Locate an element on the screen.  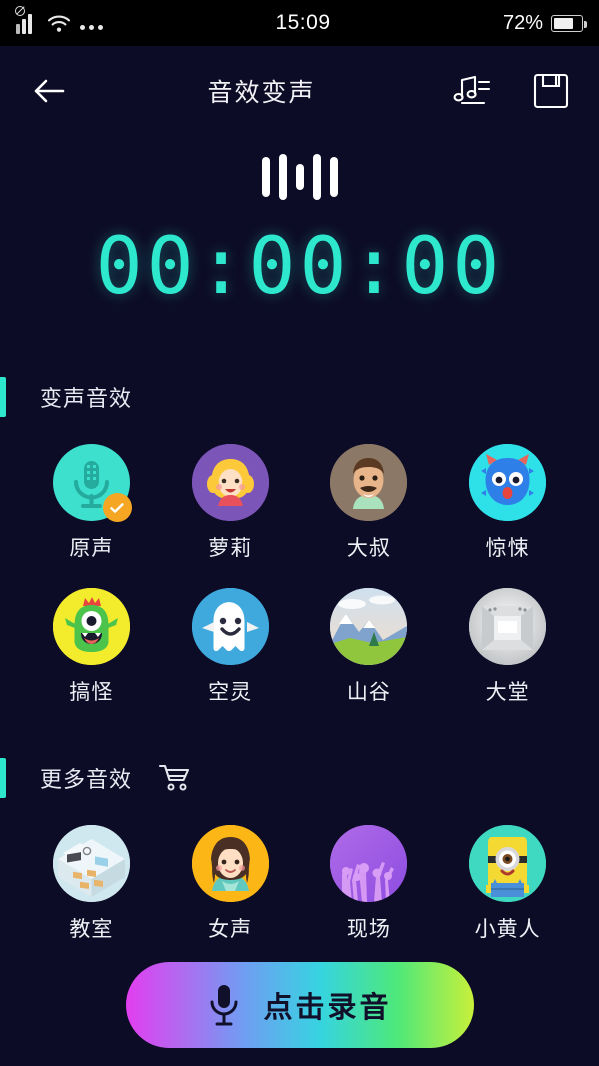
section-header: 变声音效 is located at coordinates (299, 397).